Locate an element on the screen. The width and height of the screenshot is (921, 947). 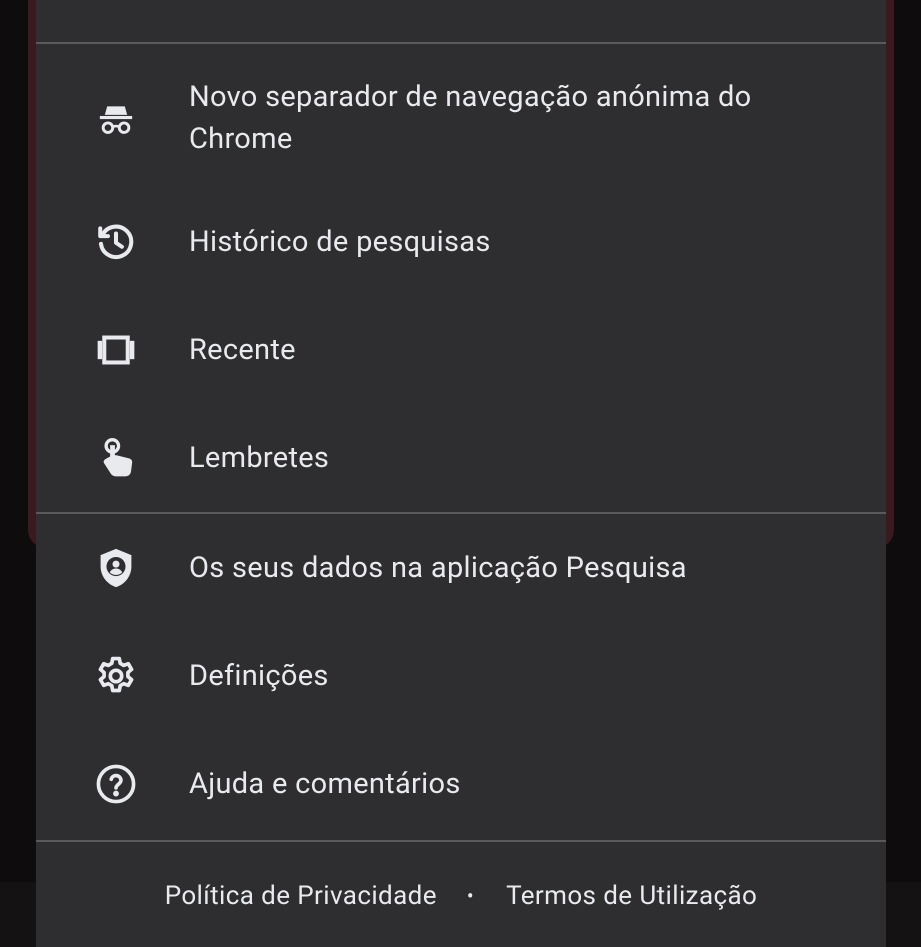
incognito-icon is located at coordinates (116, 120).